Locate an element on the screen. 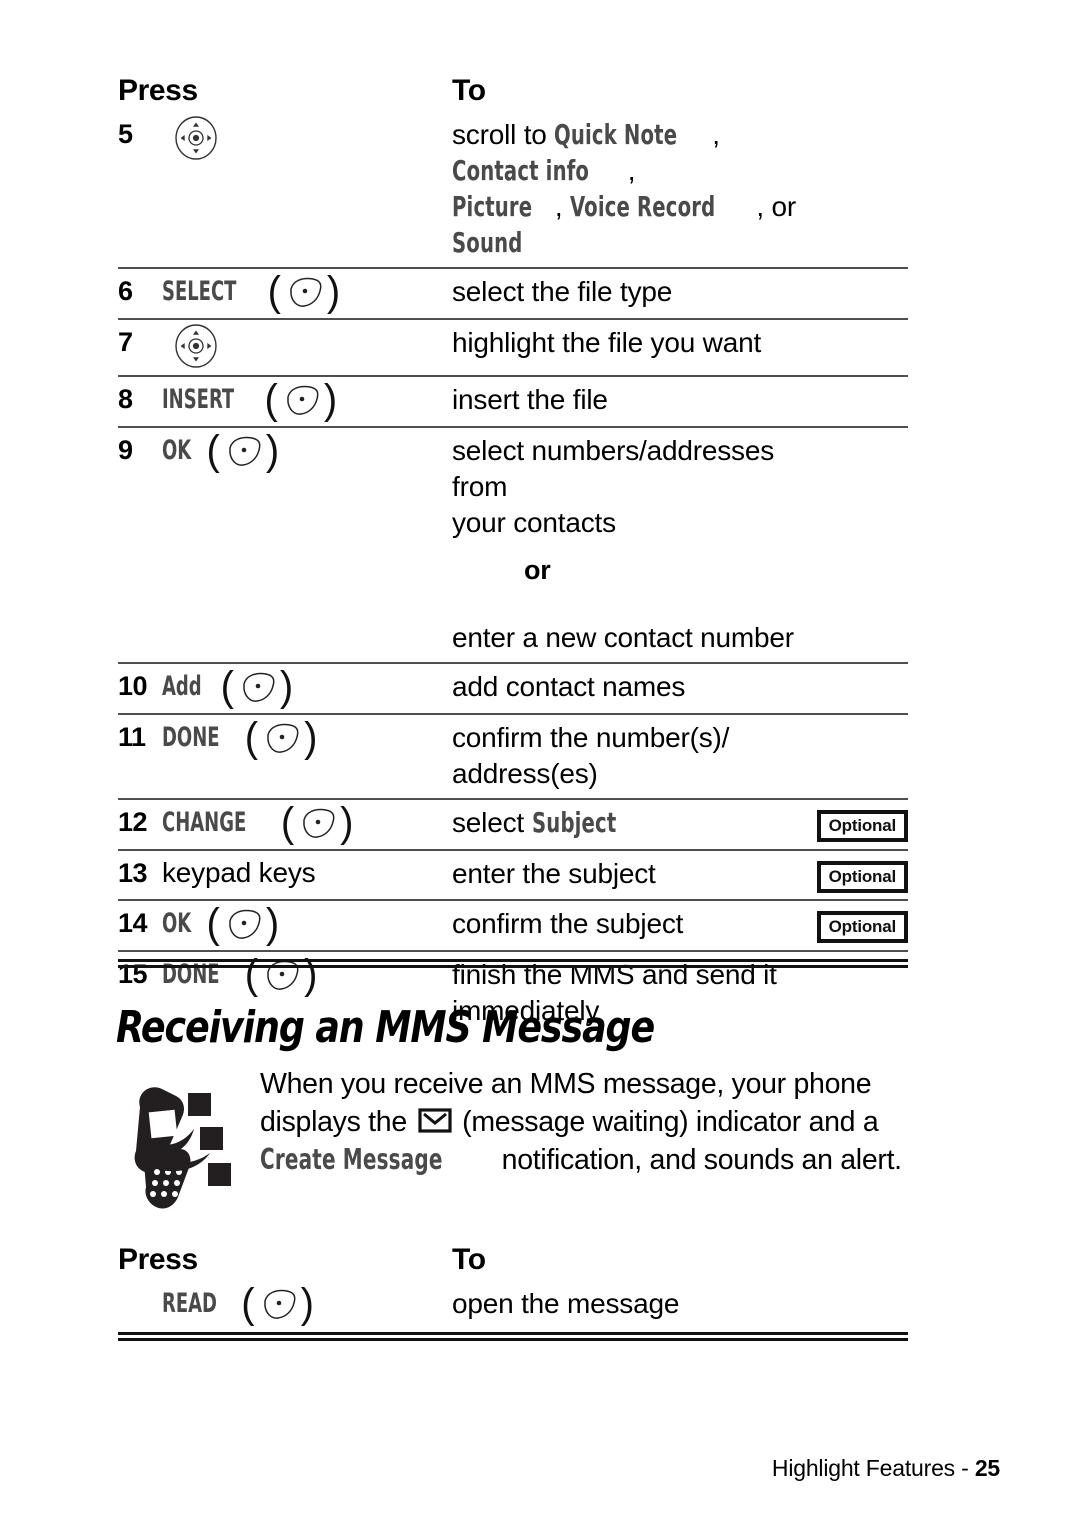 The height and width of the screenshot is (1525, 1080). table-row: or enter a new contact number is located at coordinates (513, 604).